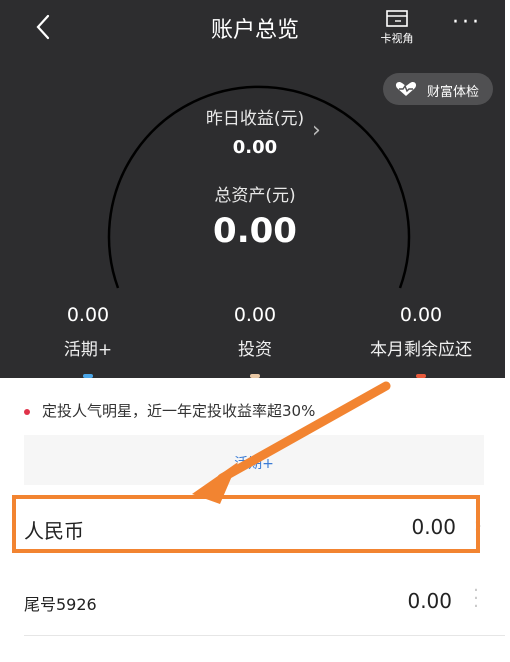  Describe the element at coordinates (255, 116) in the screenshot. I see `yesterday-earnings-label: 昨日收益(元)` at that location.